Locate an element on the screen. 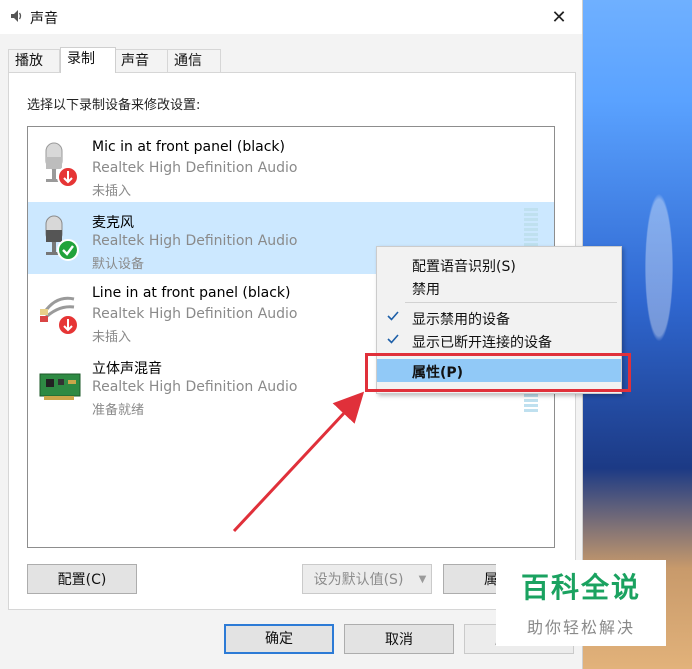 The image size is (692, 669). sound-card-icon is located at coordinates (60, 386).